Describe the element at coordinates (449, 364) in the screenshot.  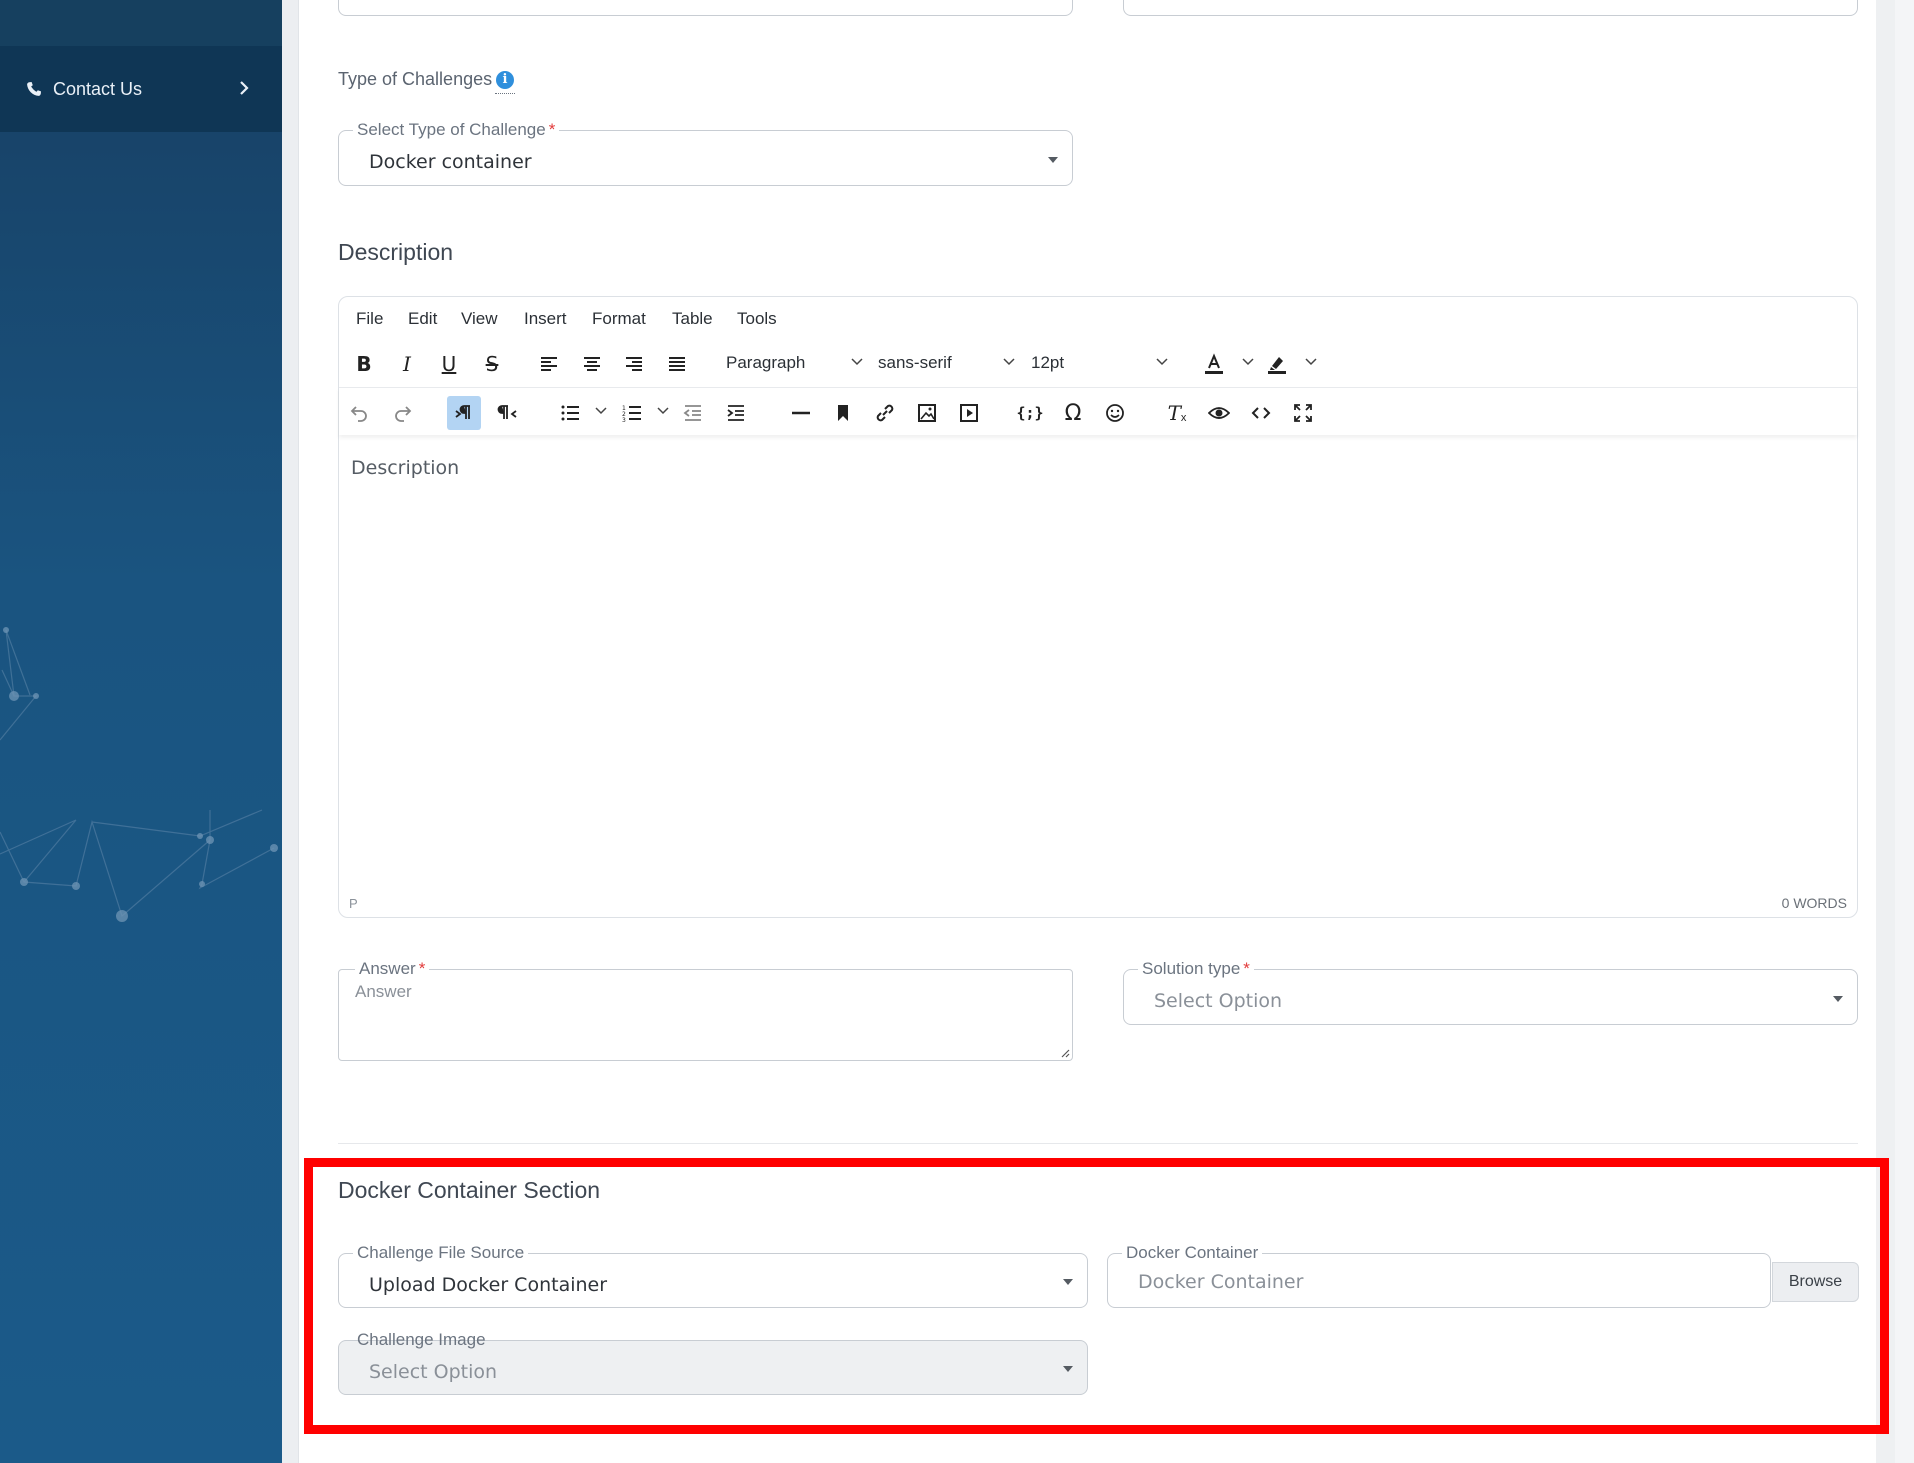
I see `underline-button: U` at that location.